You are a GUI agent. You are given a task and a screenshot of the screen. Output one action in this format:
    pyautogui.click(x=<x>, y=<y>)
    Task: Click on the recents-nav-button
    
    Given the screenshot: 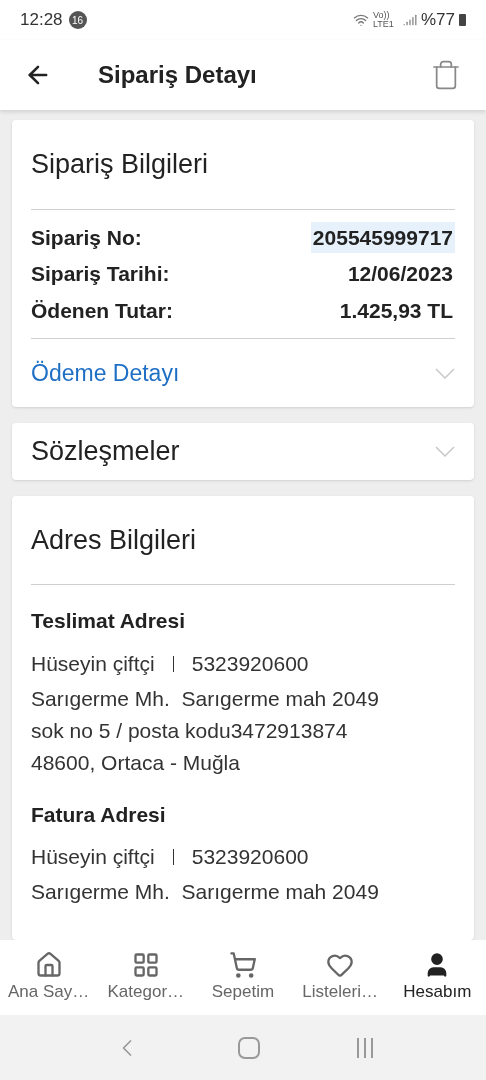 What is the action you would take?
    pyautogui.click(x=365, y=1047)
    